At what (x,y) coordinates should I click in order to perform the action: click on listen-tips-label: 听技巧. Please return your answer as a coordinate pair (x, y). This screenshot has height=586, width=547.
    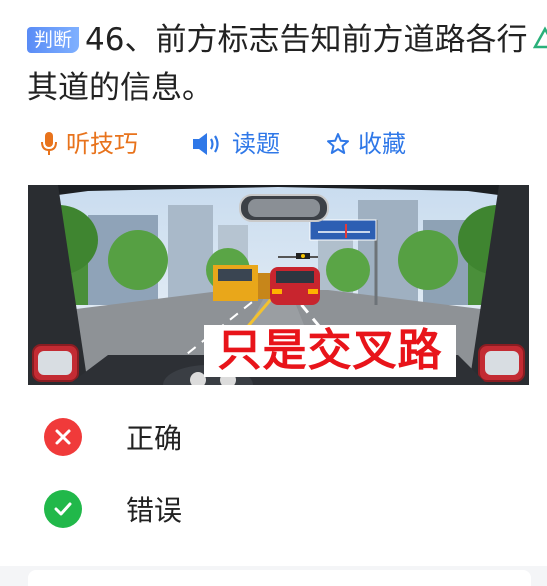
    Looking at the image, I should click on (102, 144).